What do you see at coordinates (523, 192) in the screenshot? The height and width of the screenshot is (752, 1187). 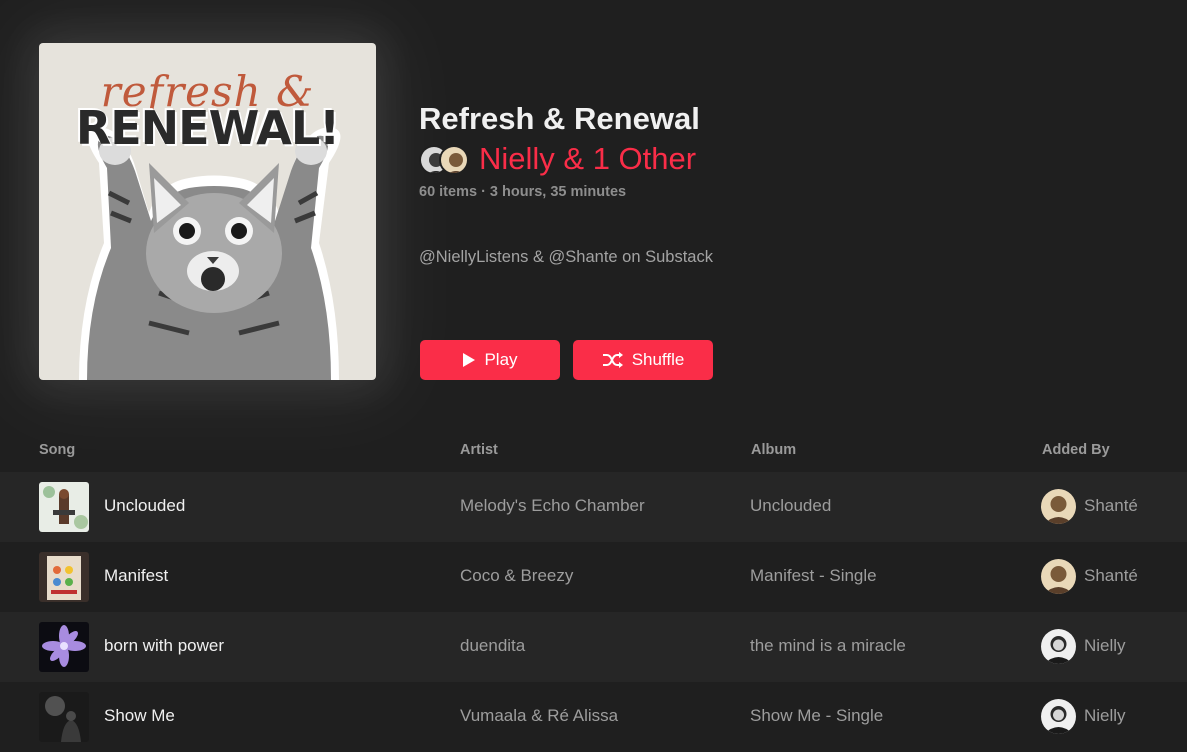 I see `playlist-meta: 60 items · 3 hours, 35 minutes` at bounding box center [523, 192].